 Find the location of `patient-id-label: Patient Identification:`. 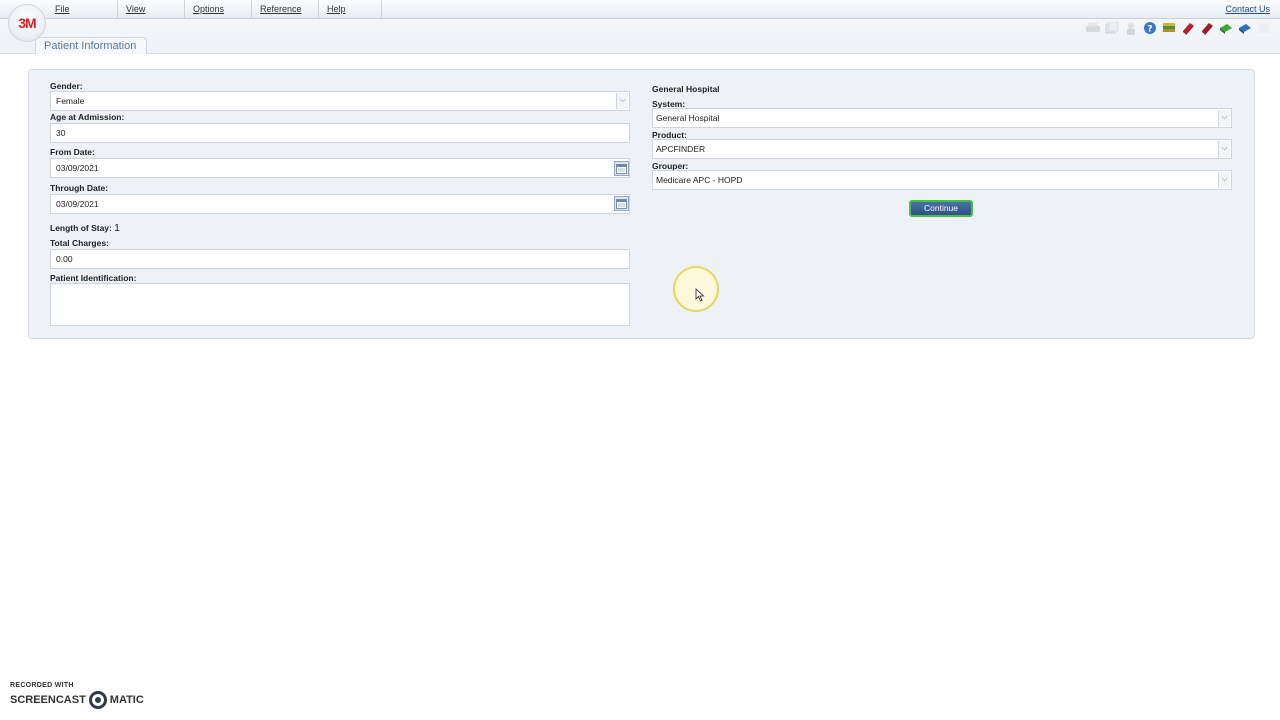

patient-id-label: Patient Identification: is located at coordinates (93, 278).